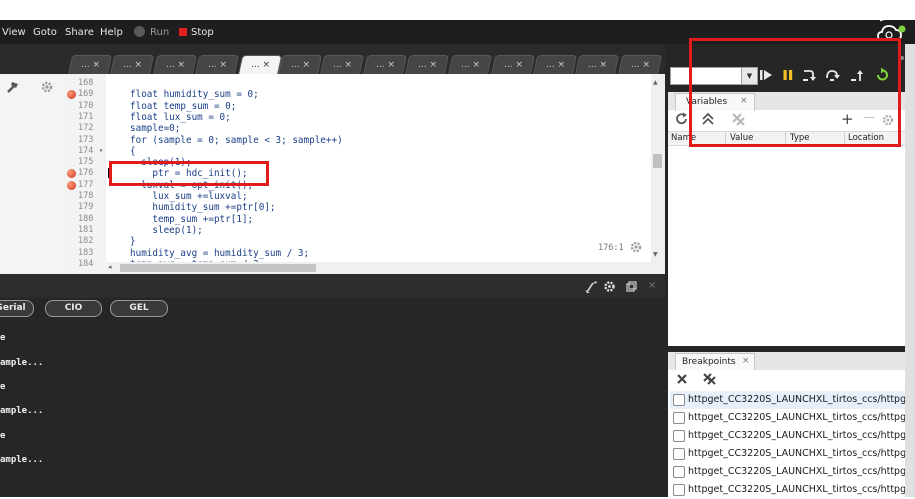  I want to click on refresh-icon, so click(682, 119).